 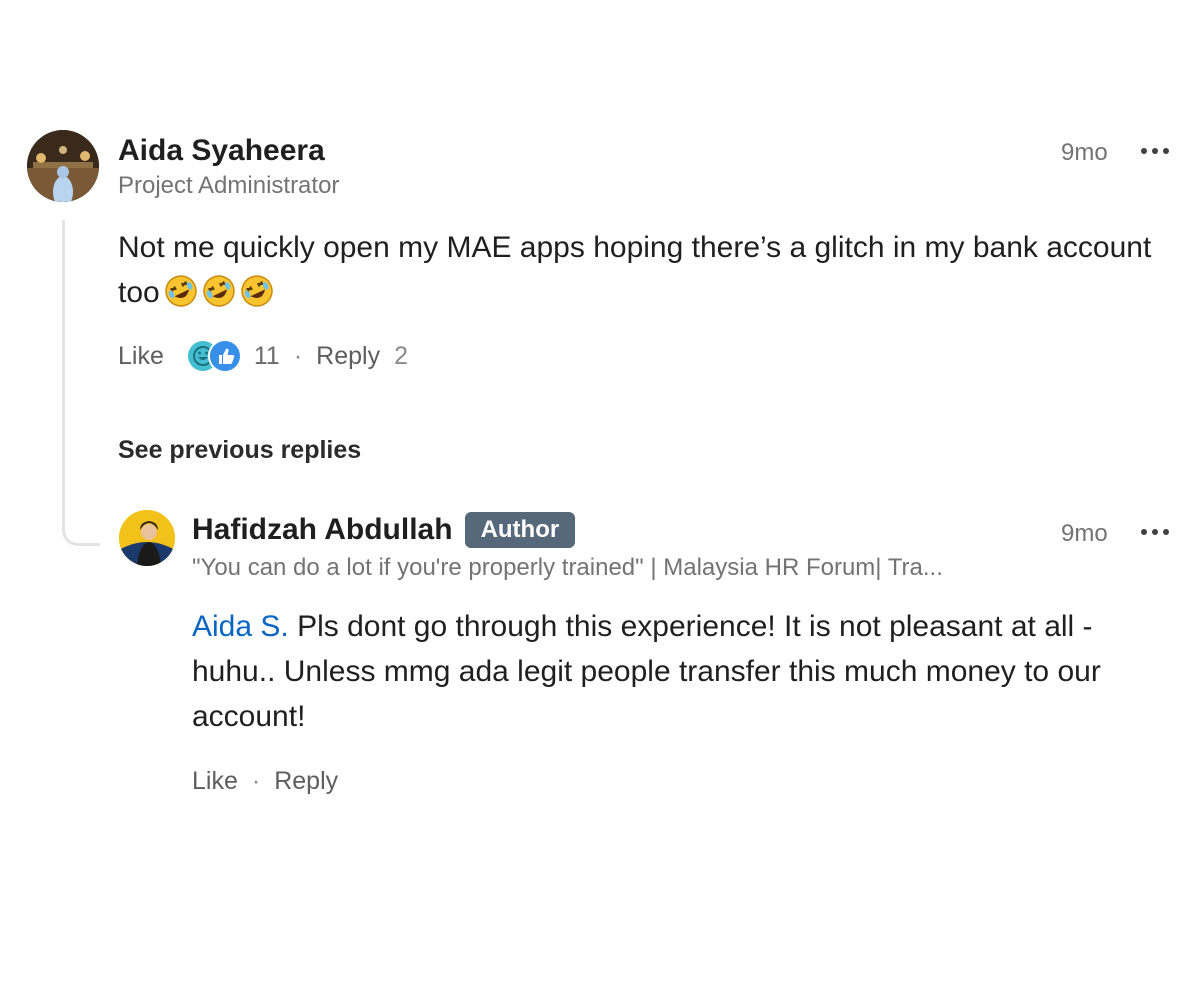 I want to click on thread-connector-line, so click(x=81, y=383).